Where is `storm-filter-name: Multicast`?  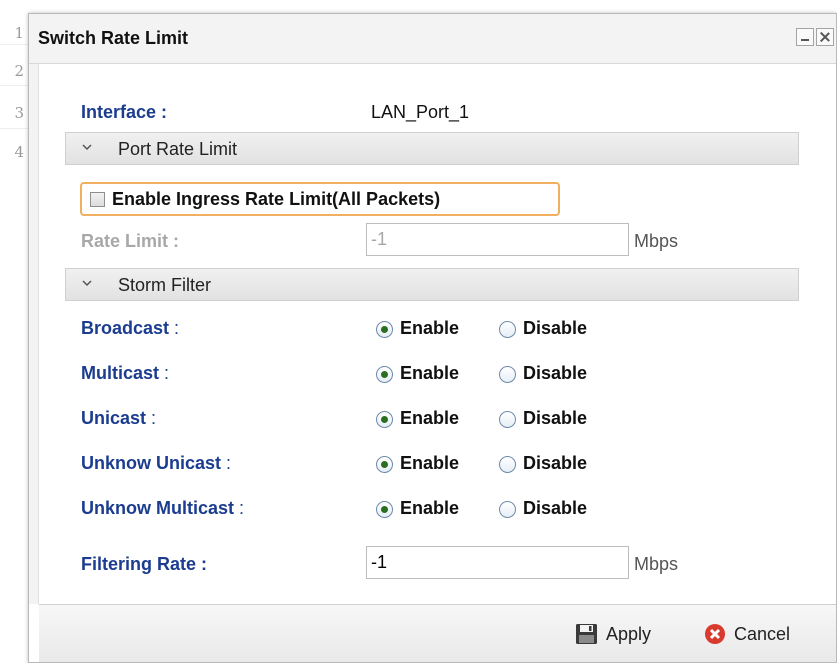
storm-filter-name: Multicast is located at coordinates (120, 373).